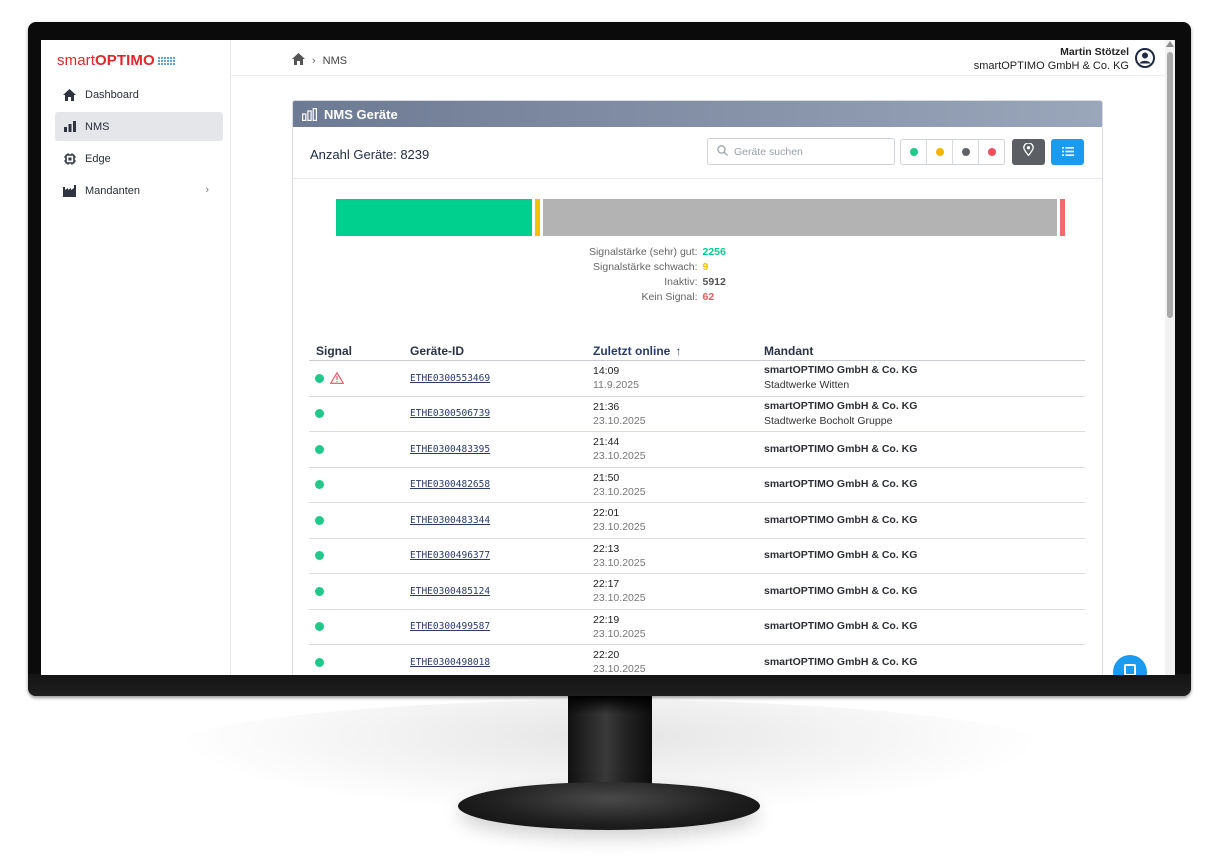 The image size is (1218, 860). Describe the element at coordinates (807, 385) in the screenshot. I see `mandant-sub: Stadtwerke Witten` at that location.